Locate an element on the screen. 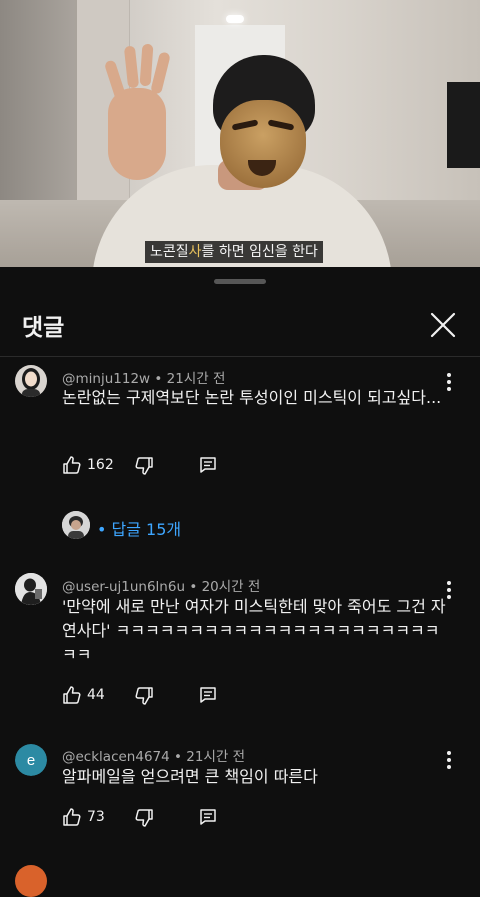 The image size is (480, 897). like-count: 162 is located at coordinates (100, 465).